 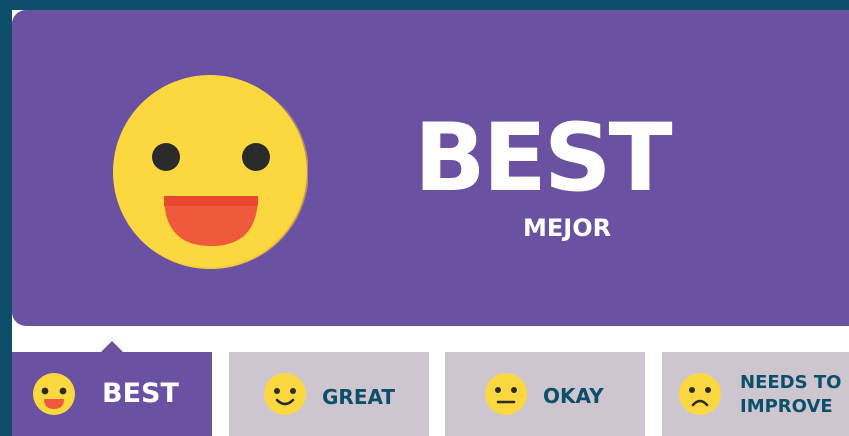 What do you see at coordinates (573, 396) in the screenshot?
I see `tab-label-okay: OKAY` at bounding box center [573, 396].